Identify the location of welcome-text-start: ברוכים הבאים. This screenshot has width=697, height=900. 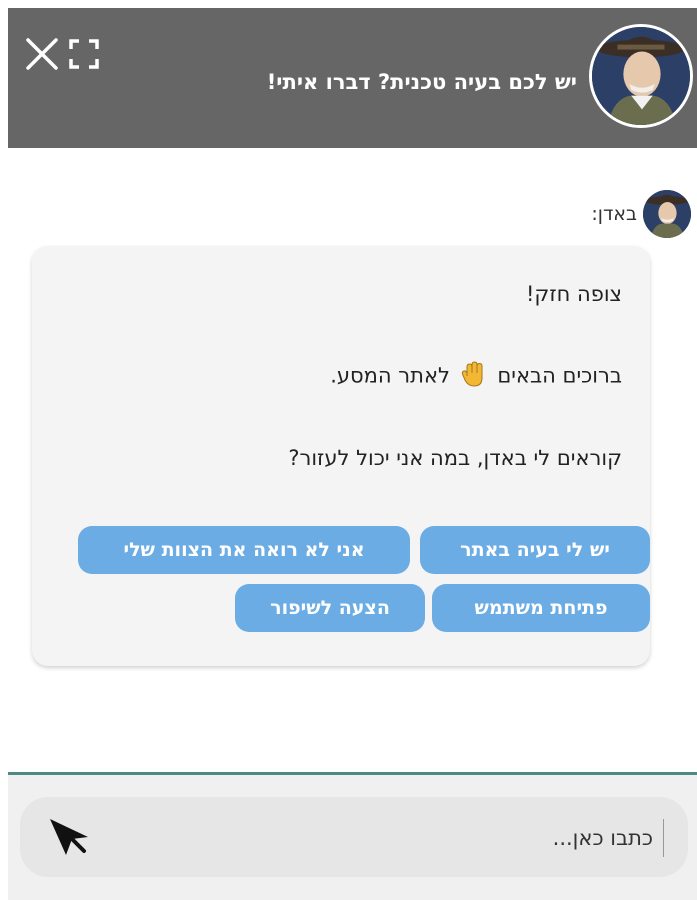
(559, 375).